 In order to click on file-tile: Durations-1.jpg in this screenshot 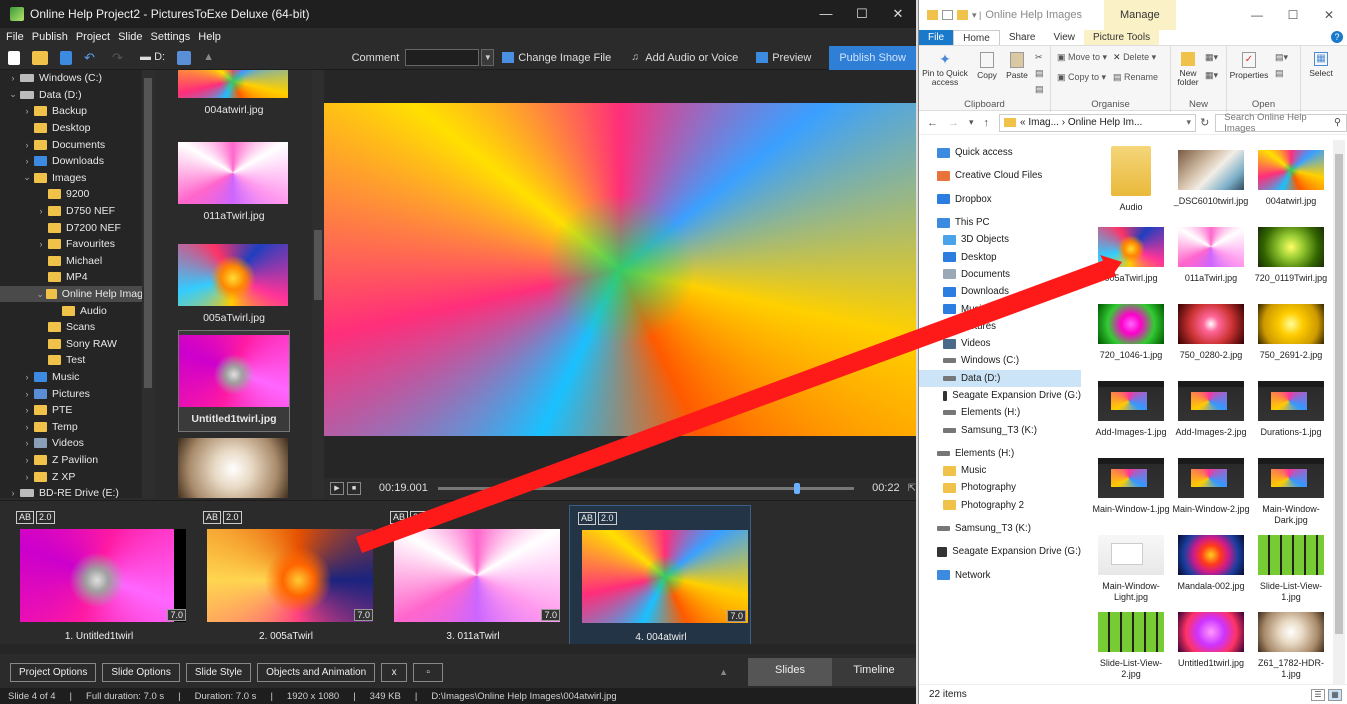, I will do `click(1291, 409)`.